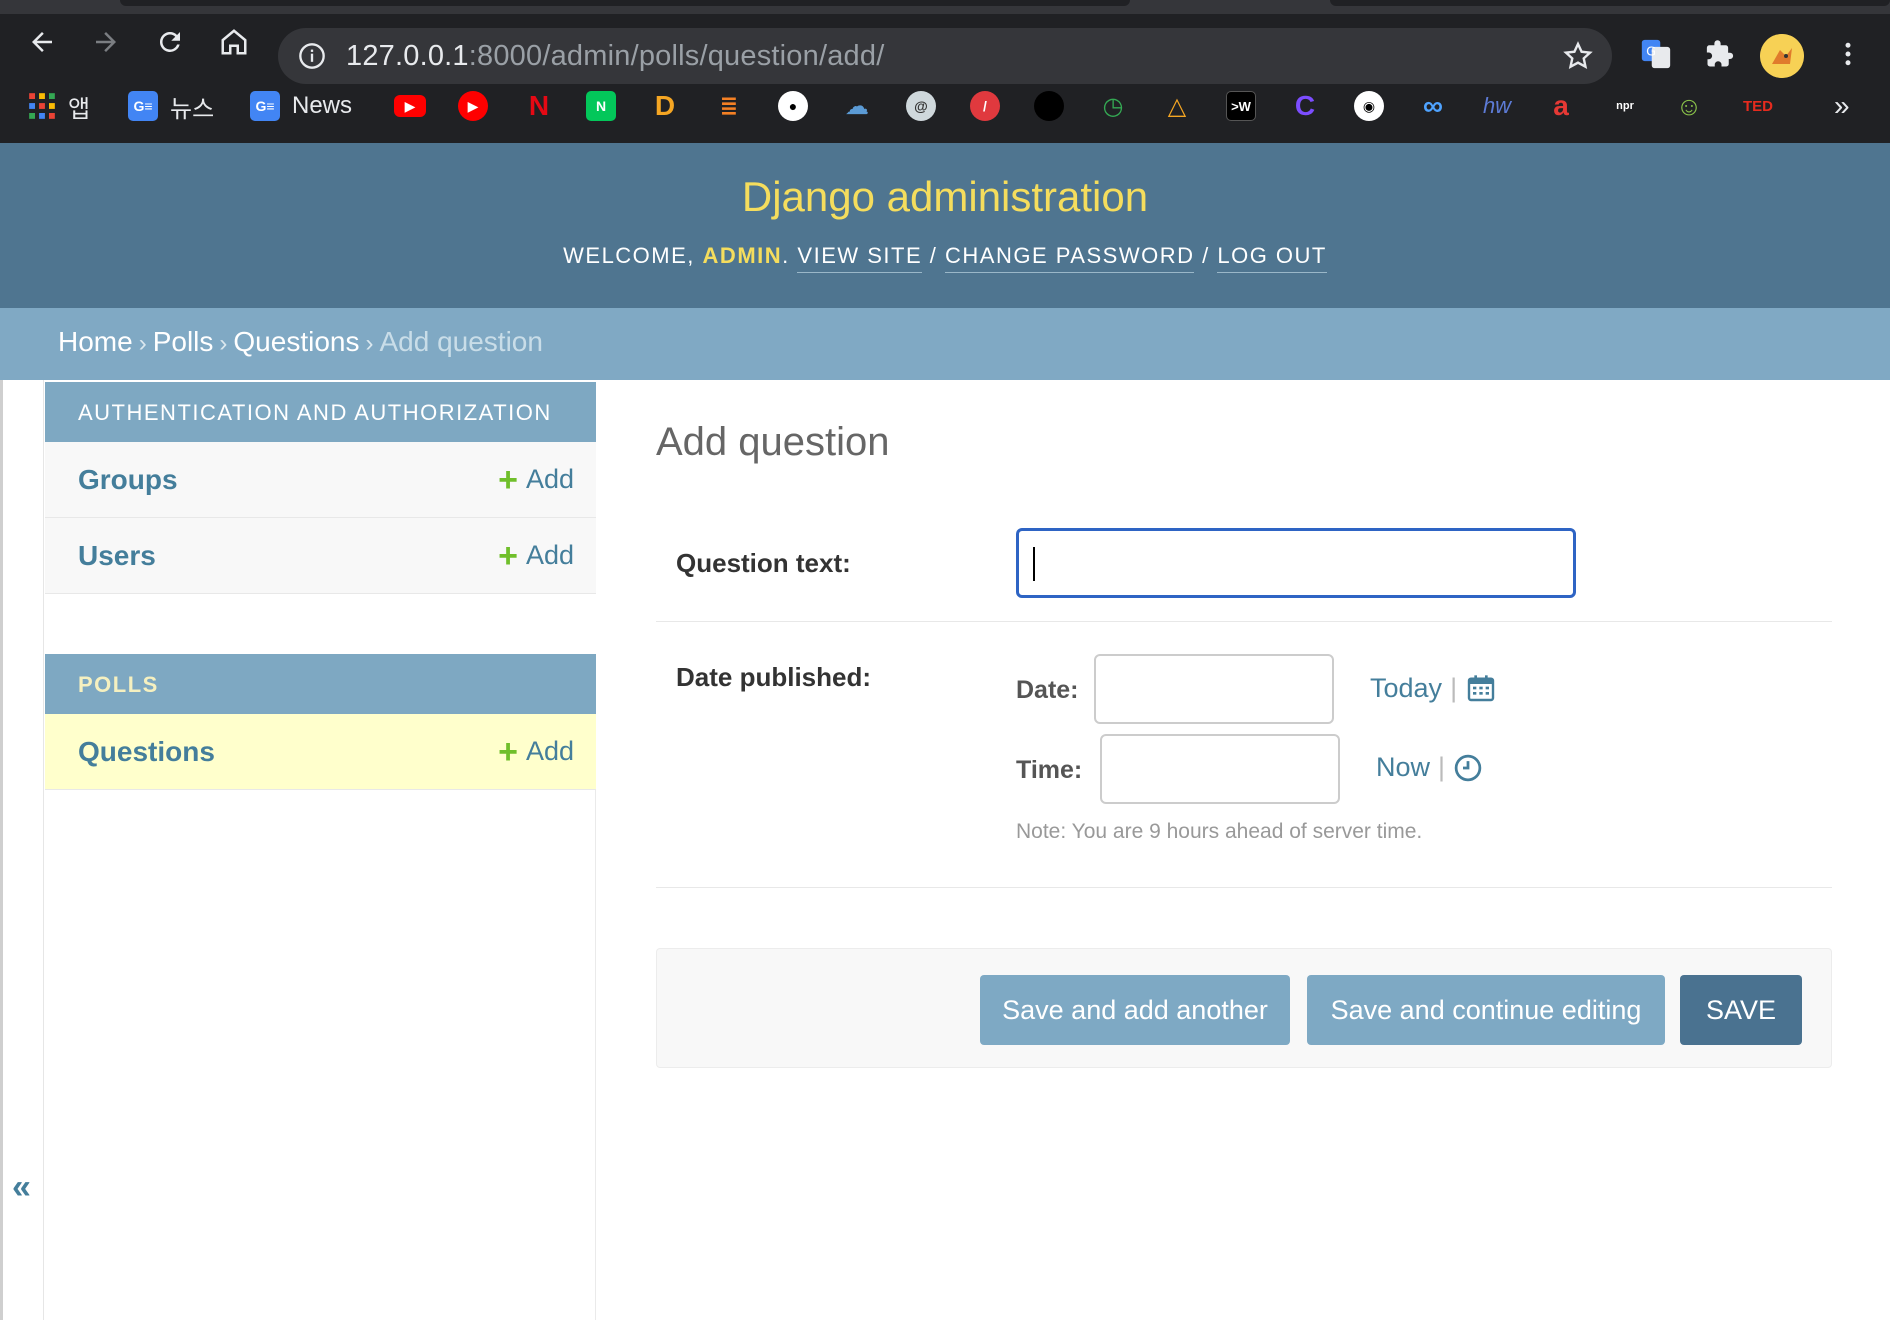 This screenshot has width=1890, height=1320. I want to click on url-host: 127.0.0.1, so click(407, 56).